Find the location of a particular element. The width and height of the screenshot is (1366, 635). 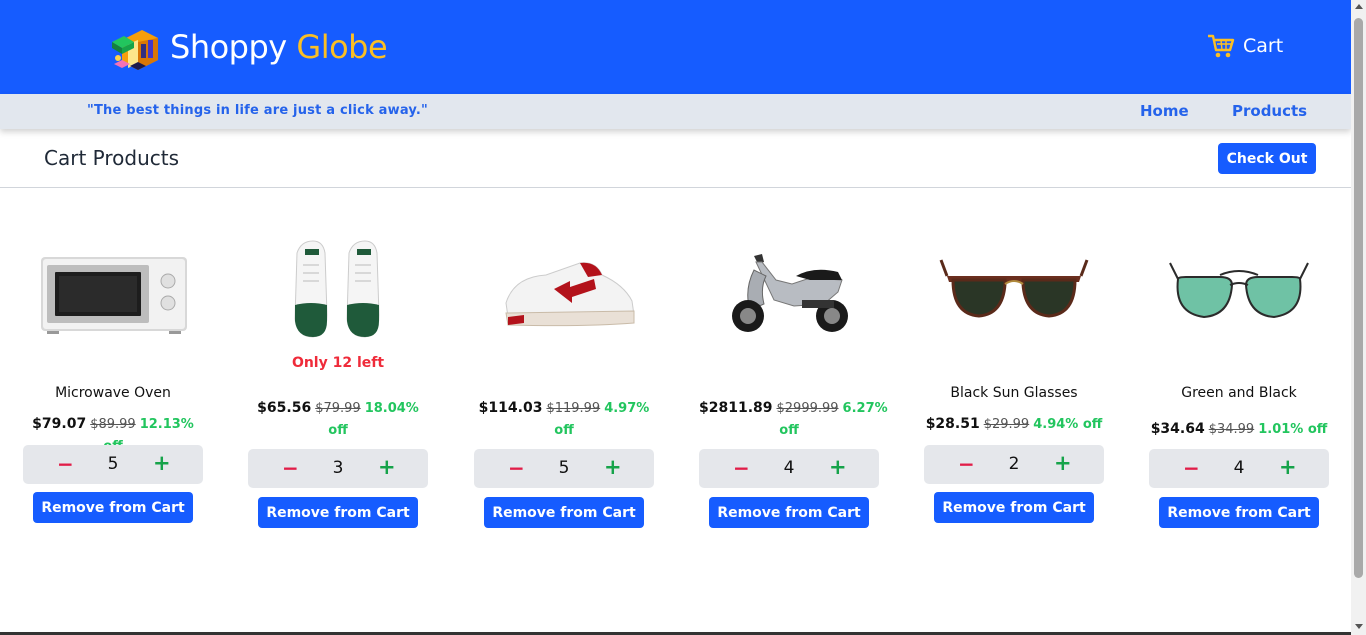

price-row: $34.64 $34.99 1.01% off is located at coordinates (1239, 429).